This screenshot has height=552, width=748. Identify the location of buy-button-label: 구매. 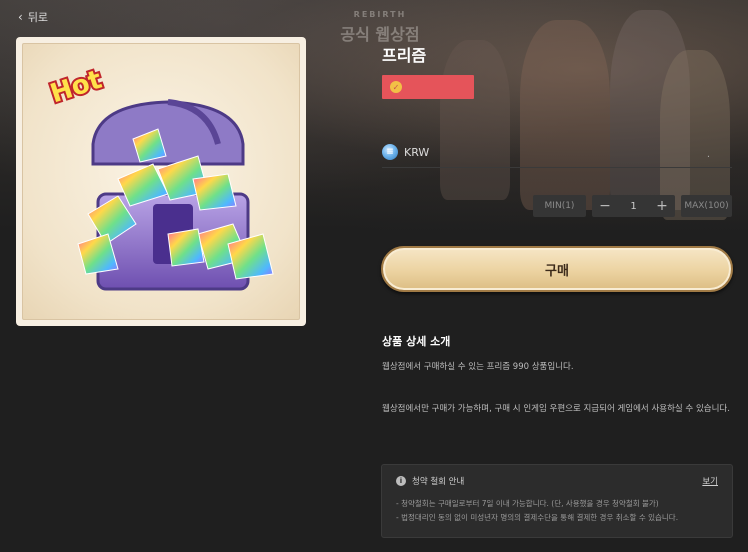
(557, 271).